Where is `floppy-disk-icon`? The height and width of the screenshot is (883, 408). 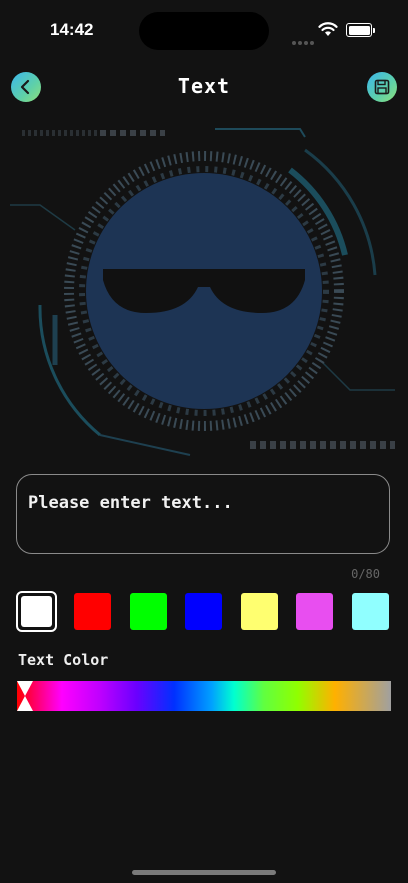 floppy-disk-icon is located at coordinates (382, 87).